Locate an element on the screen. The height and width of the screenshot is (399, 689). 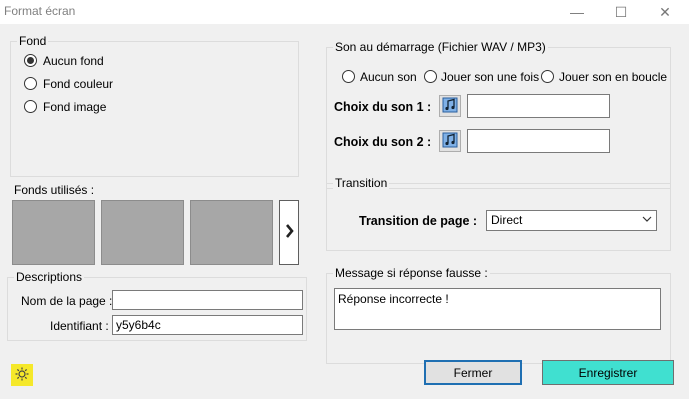
maximize-button: ☐ is located at coordinates (621, 12).